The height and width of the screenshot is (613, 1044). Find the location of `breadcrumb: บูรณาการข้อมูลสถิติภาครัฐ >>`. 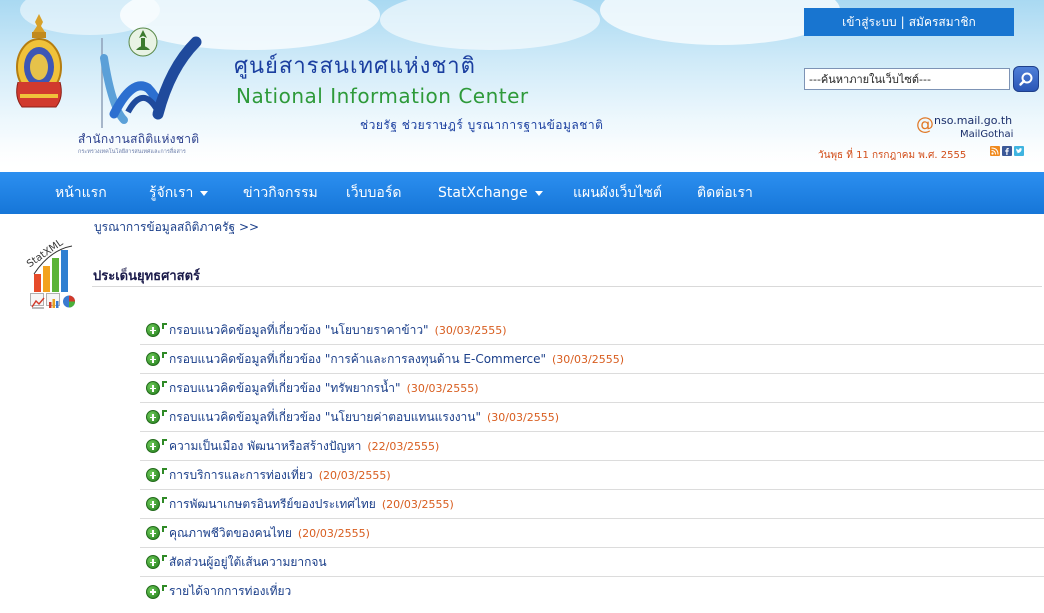

breadcrumb: บูรณาการข้อมูลสถิติภาครัฐ >> is located at coordinates (176, 227).